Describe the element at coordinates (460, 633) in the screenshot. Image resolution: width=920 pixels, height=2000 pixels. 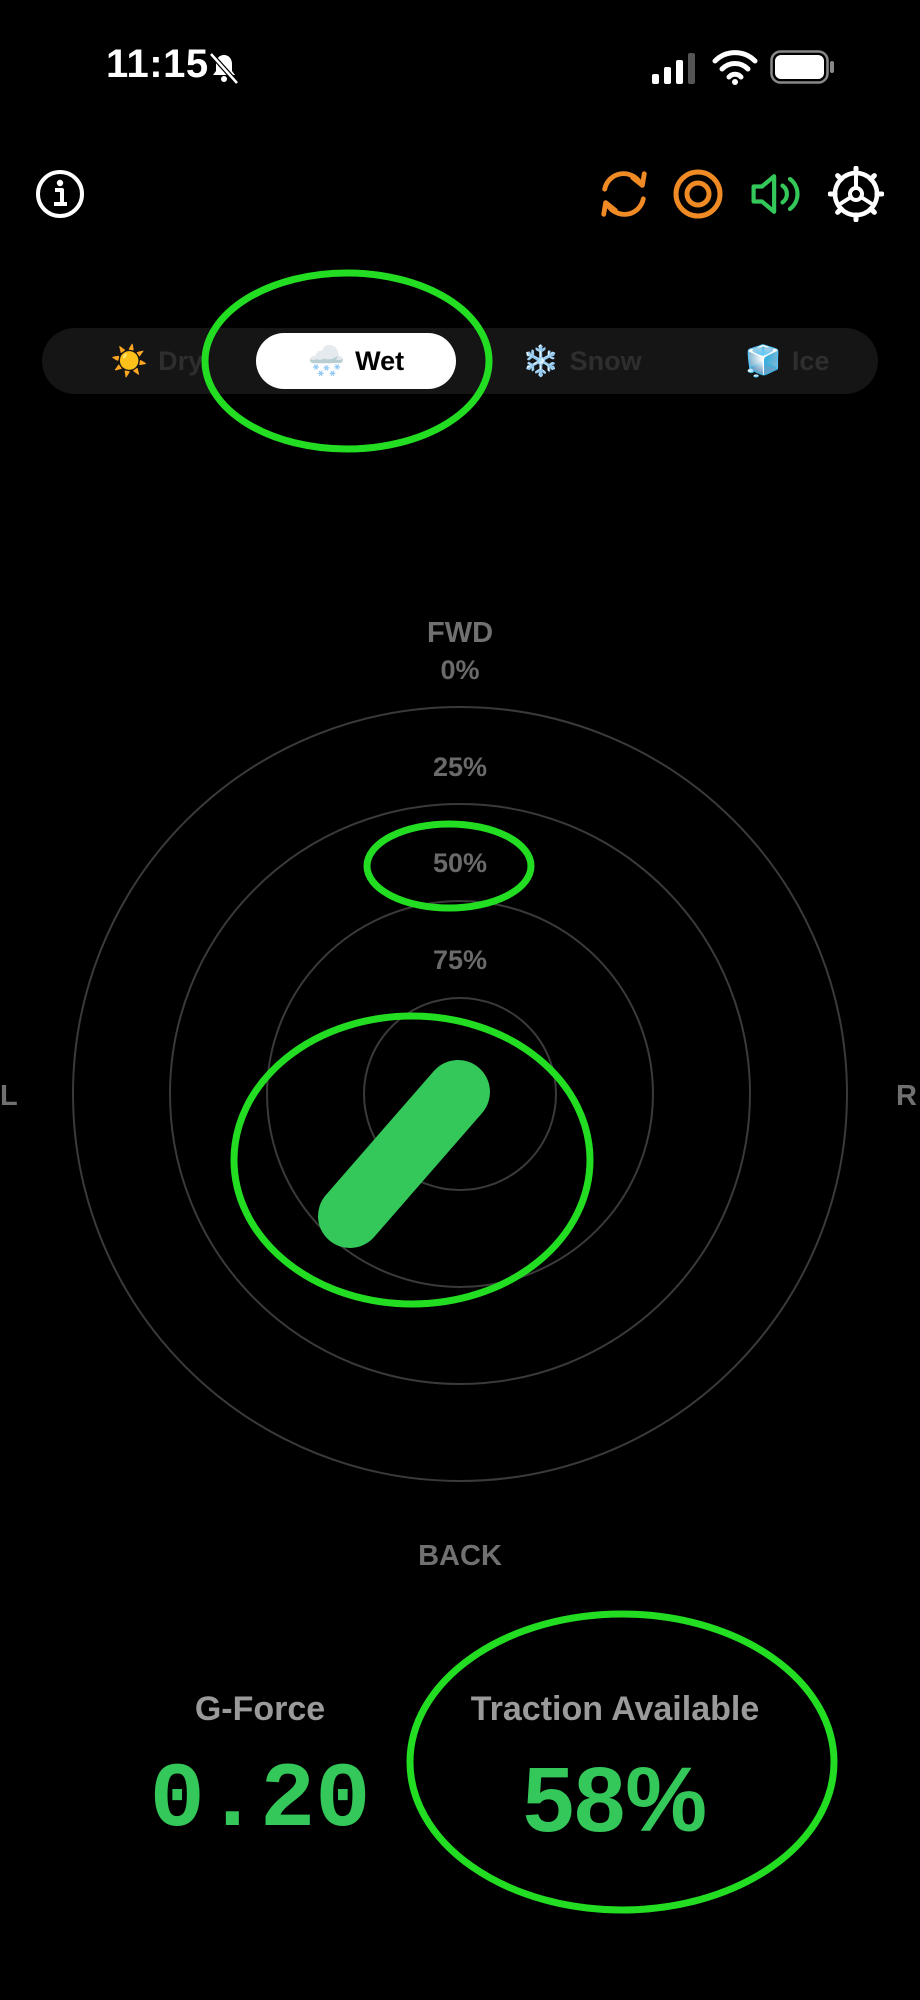
I see `forward-label: FWD` at that location.